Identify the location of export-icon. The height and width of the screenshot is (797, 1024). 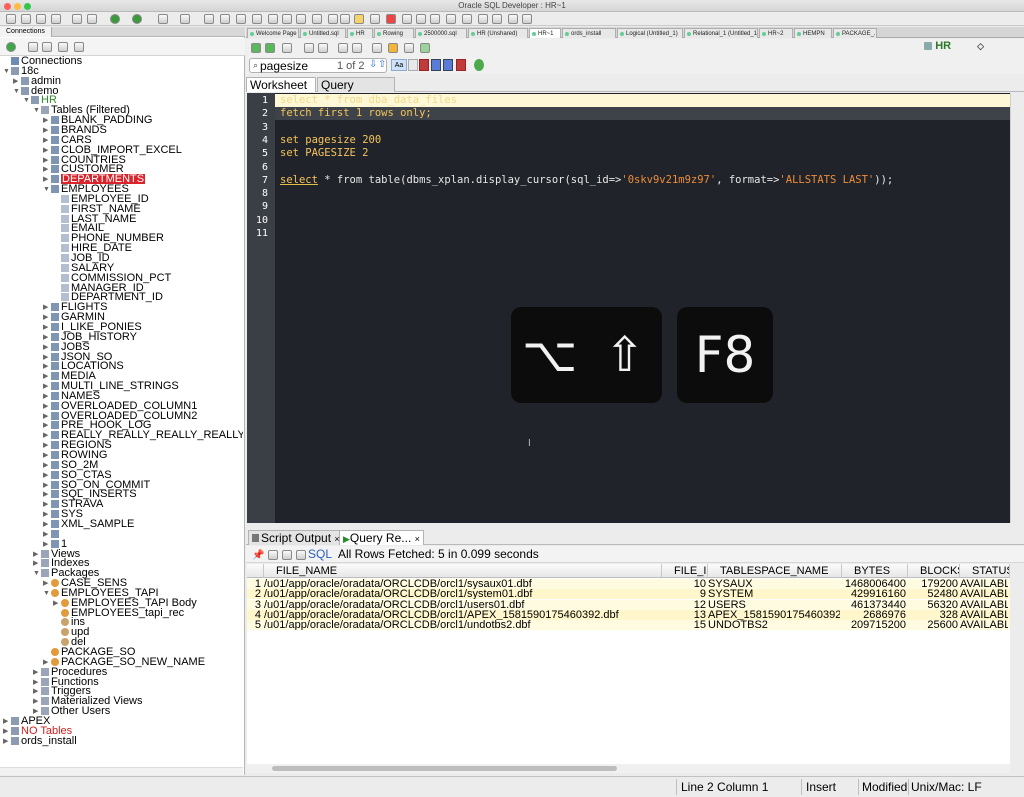
(301, 555).